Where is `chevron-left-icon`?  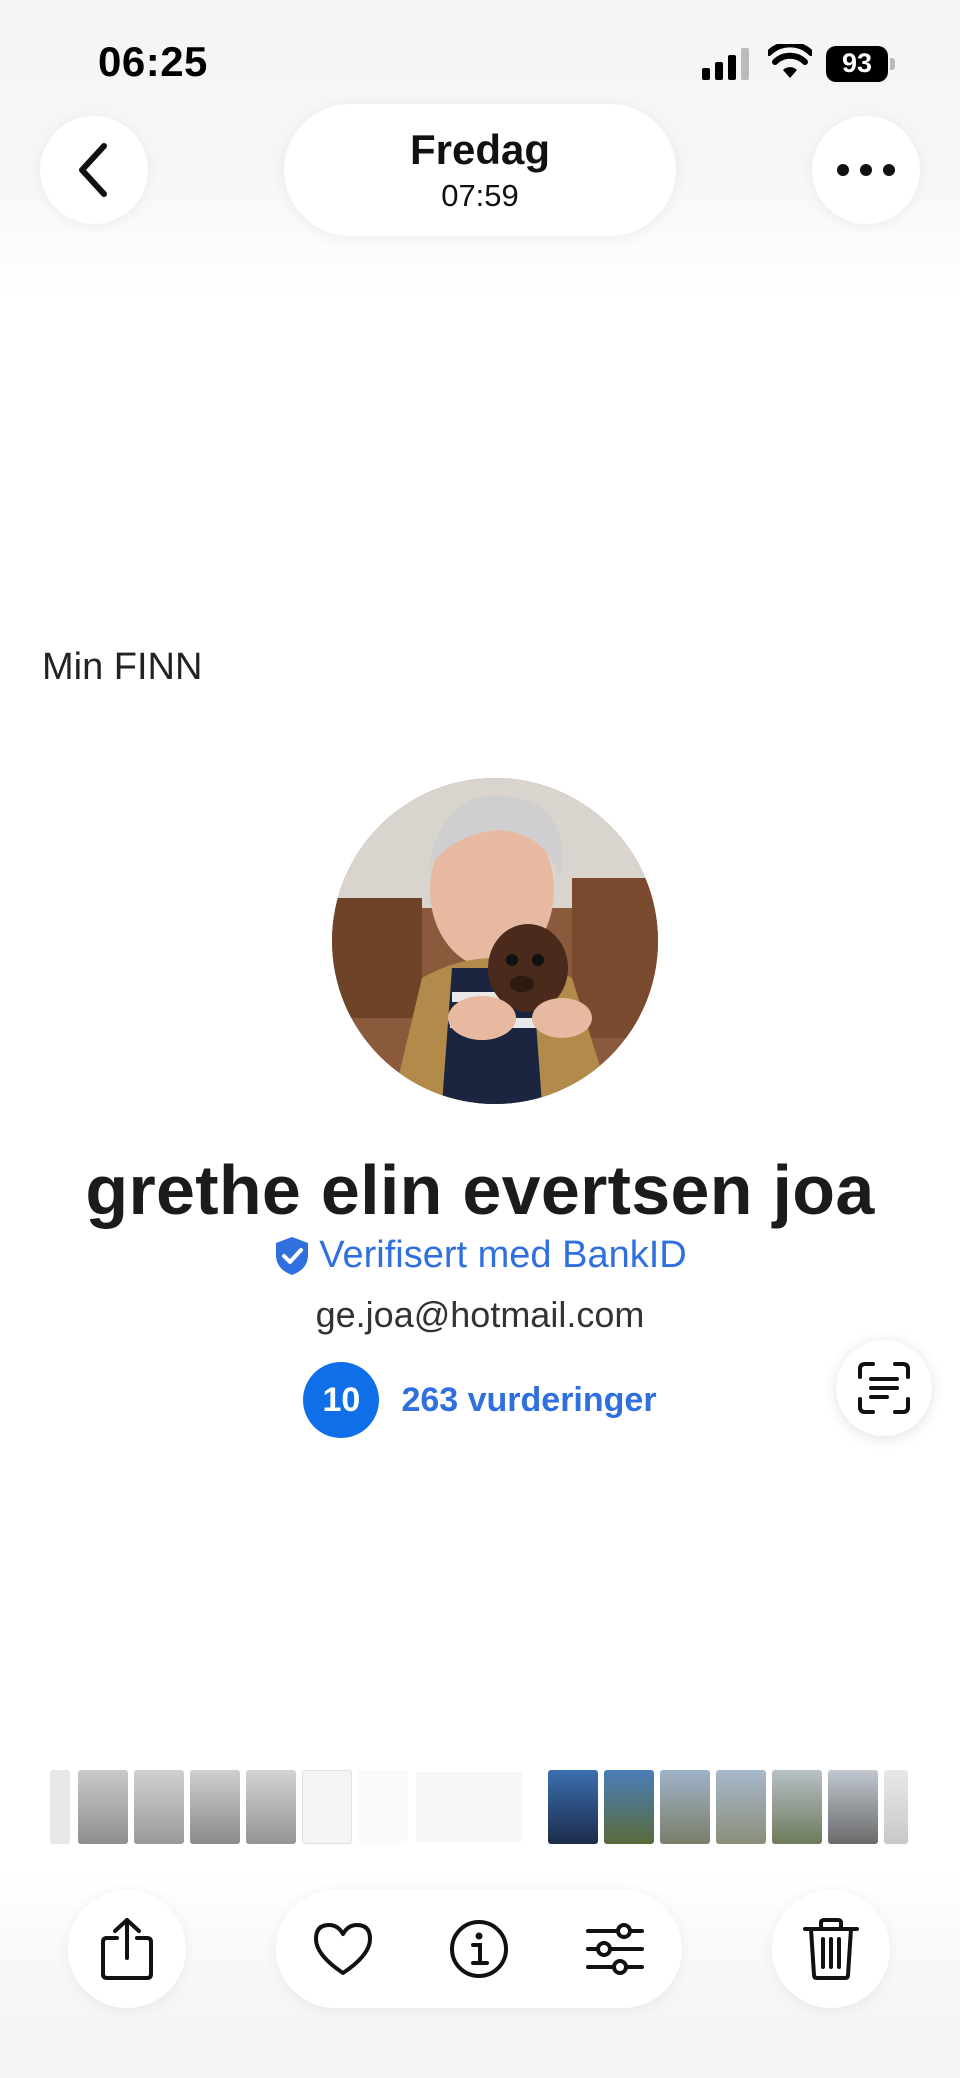 chevron-left-icon is located at coordinates (93, 170).